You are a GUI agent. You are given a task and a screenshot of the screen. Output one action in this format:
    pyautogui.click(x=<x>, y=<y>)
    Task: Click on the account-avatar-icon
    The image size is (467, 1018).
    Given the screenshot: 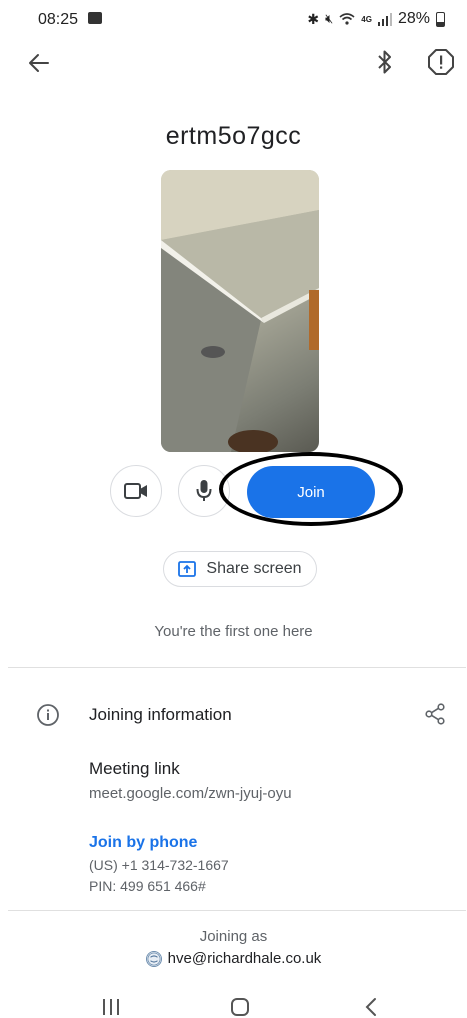 What is the action you would take?
    pyautogui.click(x=153, y=958)
    